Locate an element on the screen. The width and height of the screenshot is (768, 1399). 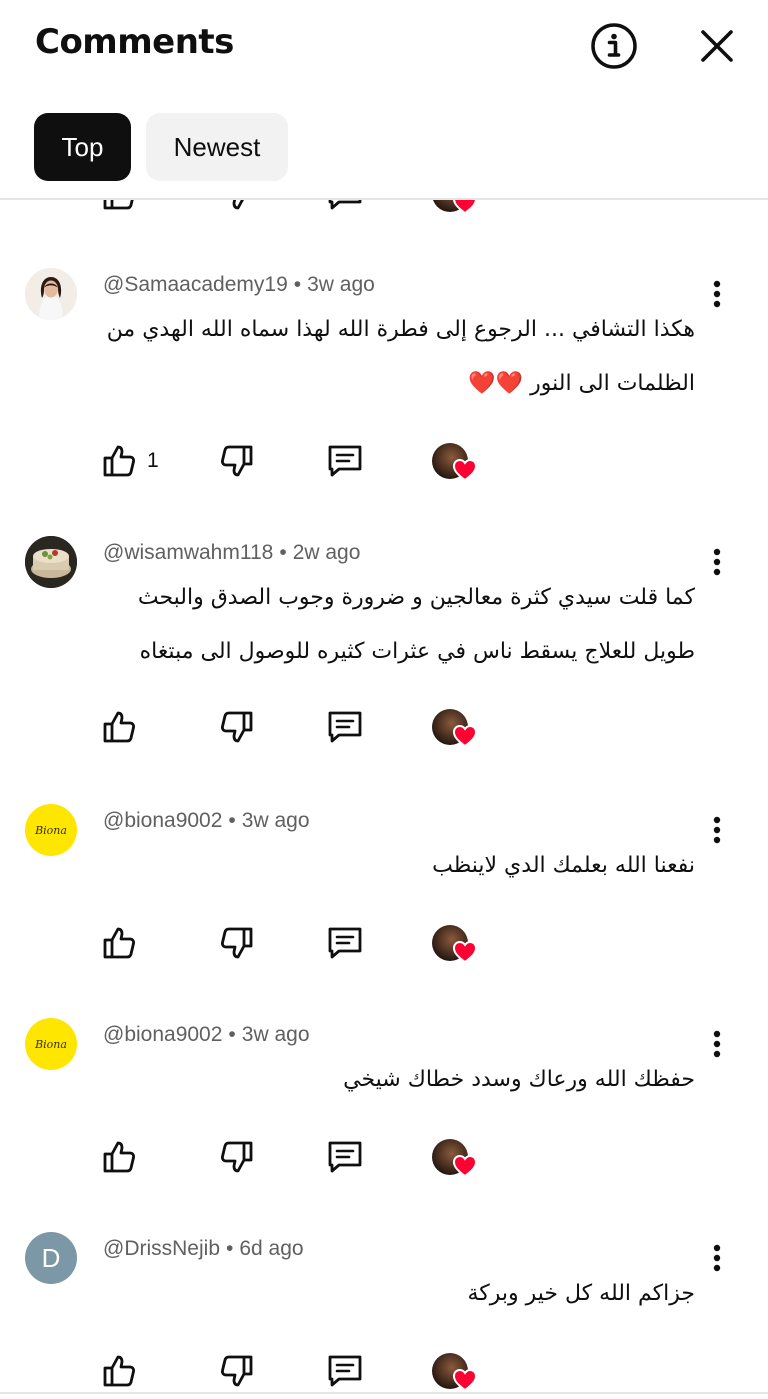
comment-meta: @DrissNejib • 6d ago is located at coordinates (203, 1248).